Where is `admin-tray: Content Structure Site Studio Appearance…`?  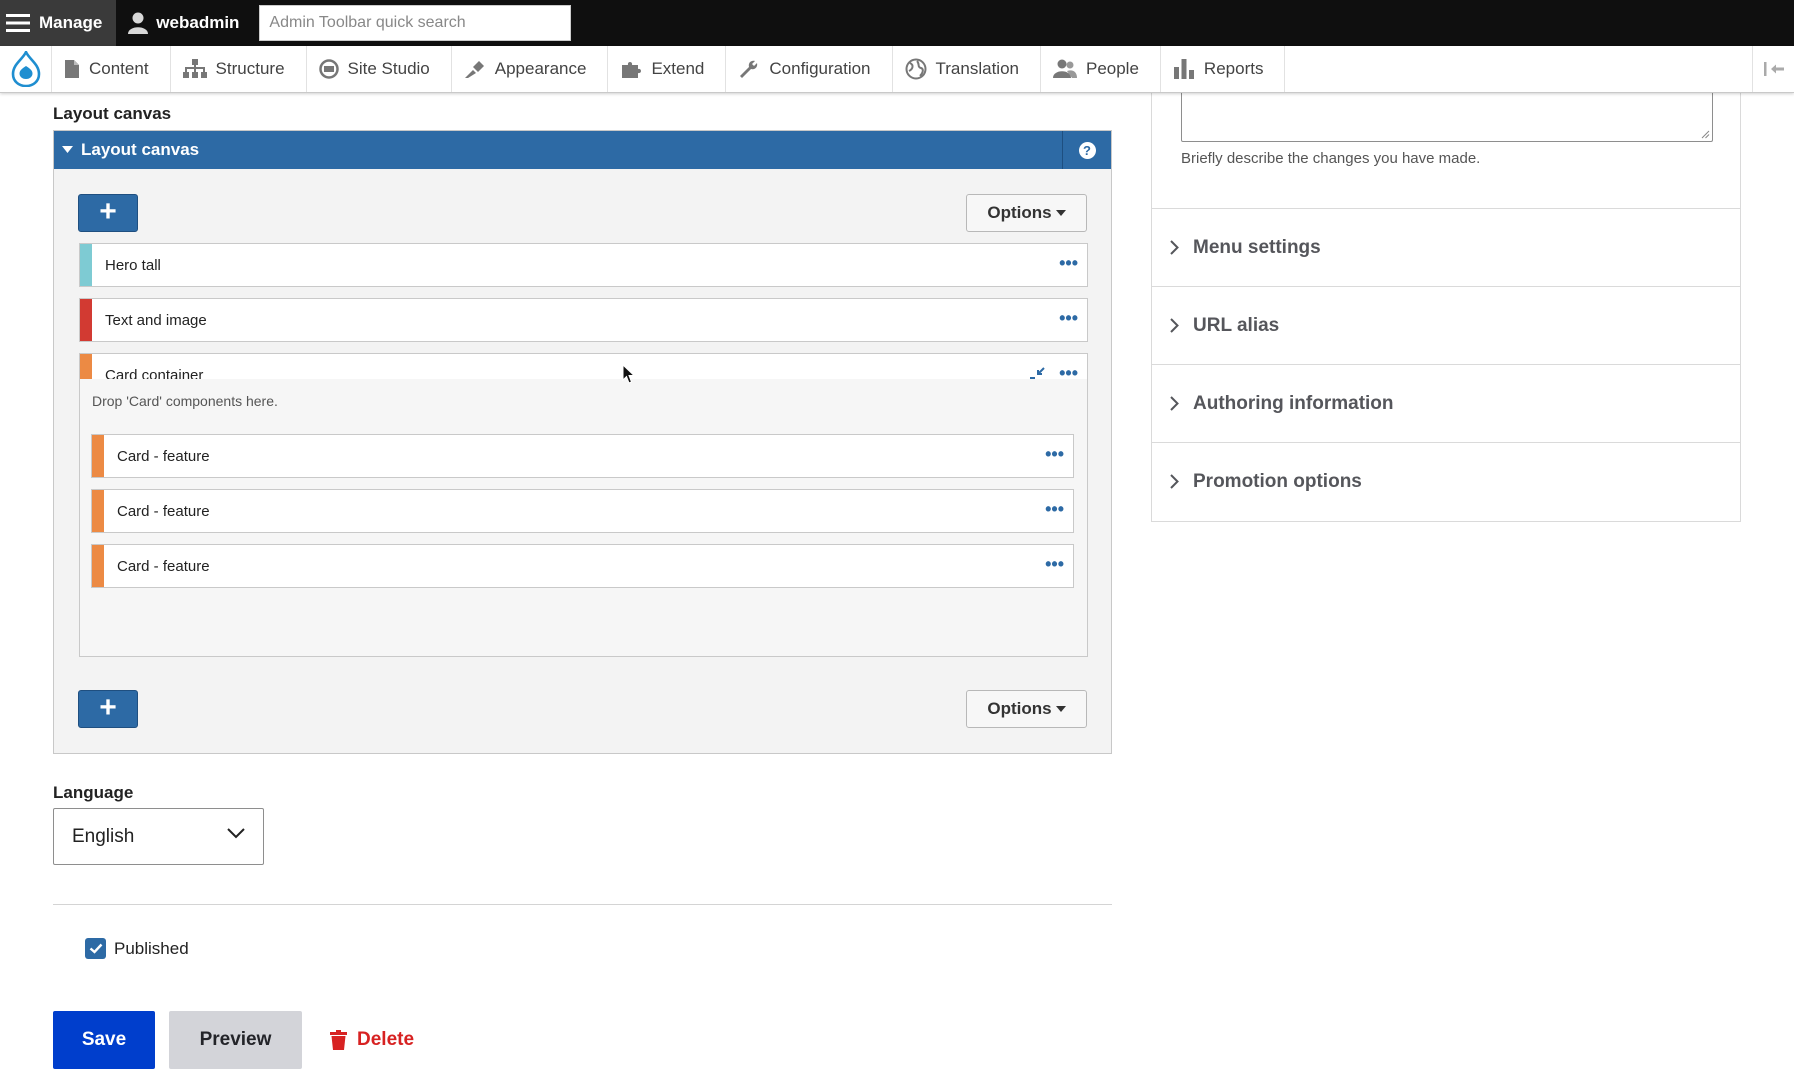
admin-tray: Content Structure Site Studio Appearance… is located at coordinates (897, 69).